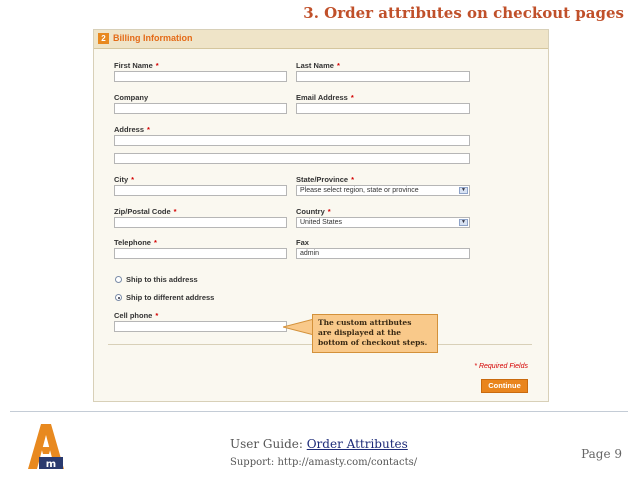 The image size is (638, 479). I want to click on state-label: State/Province *, so click(325, 179).